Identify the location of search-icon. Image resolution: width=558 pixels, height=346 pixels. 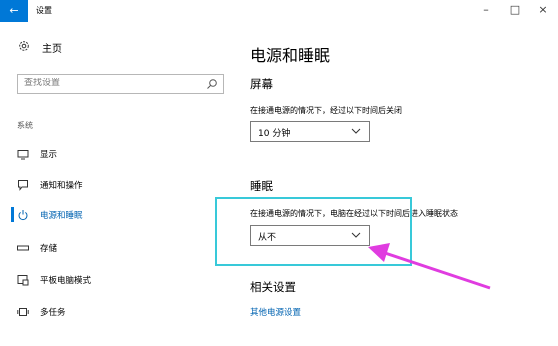
(212, 85).